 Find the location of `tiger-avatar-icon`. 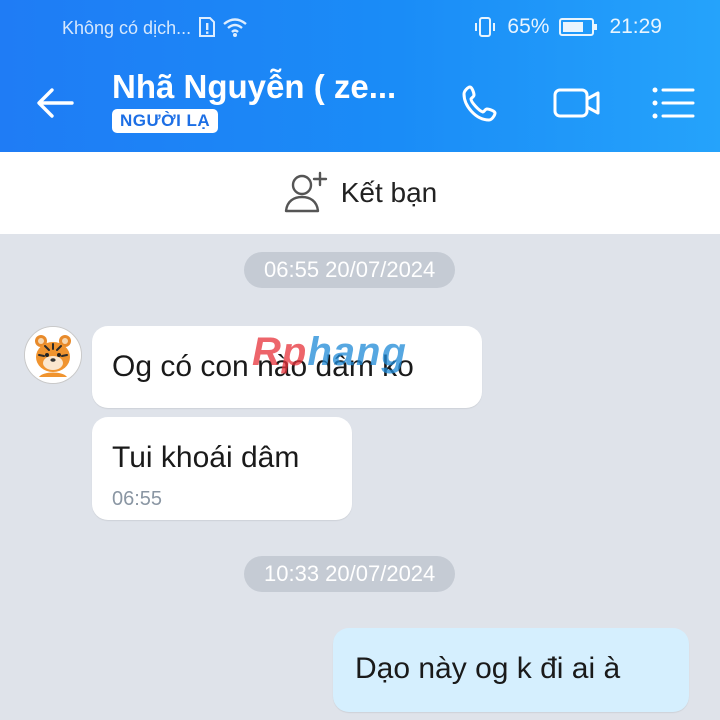

tiger-avatar-icon is located at coordinates (53, 355).